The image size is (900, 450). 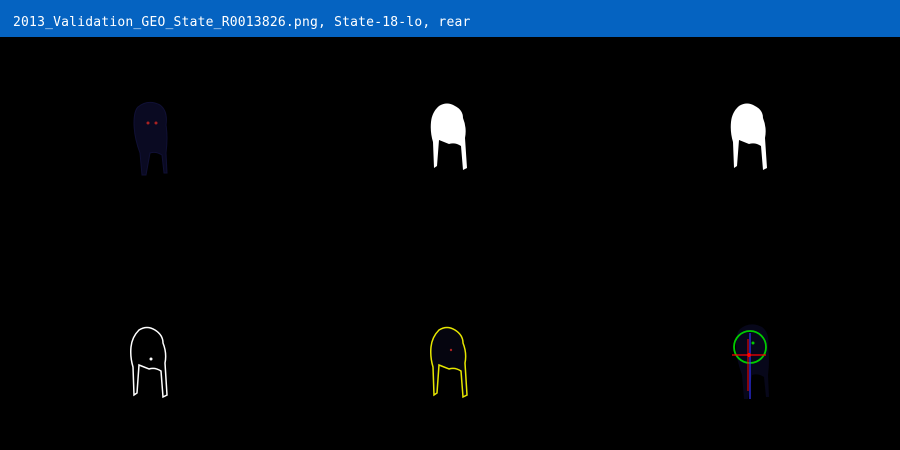 I want to click on original-animal-image, so click(x=150, y=138).